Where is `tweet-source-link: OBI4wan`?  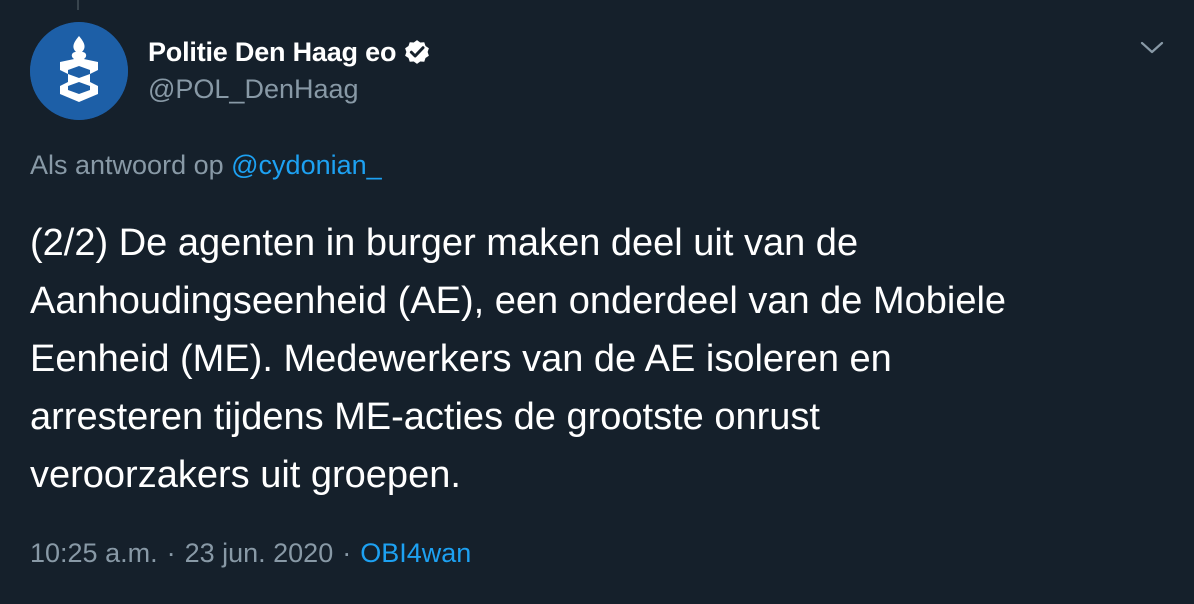
tweet-source-link: OBI4wan is located at coordinates (415, 553).